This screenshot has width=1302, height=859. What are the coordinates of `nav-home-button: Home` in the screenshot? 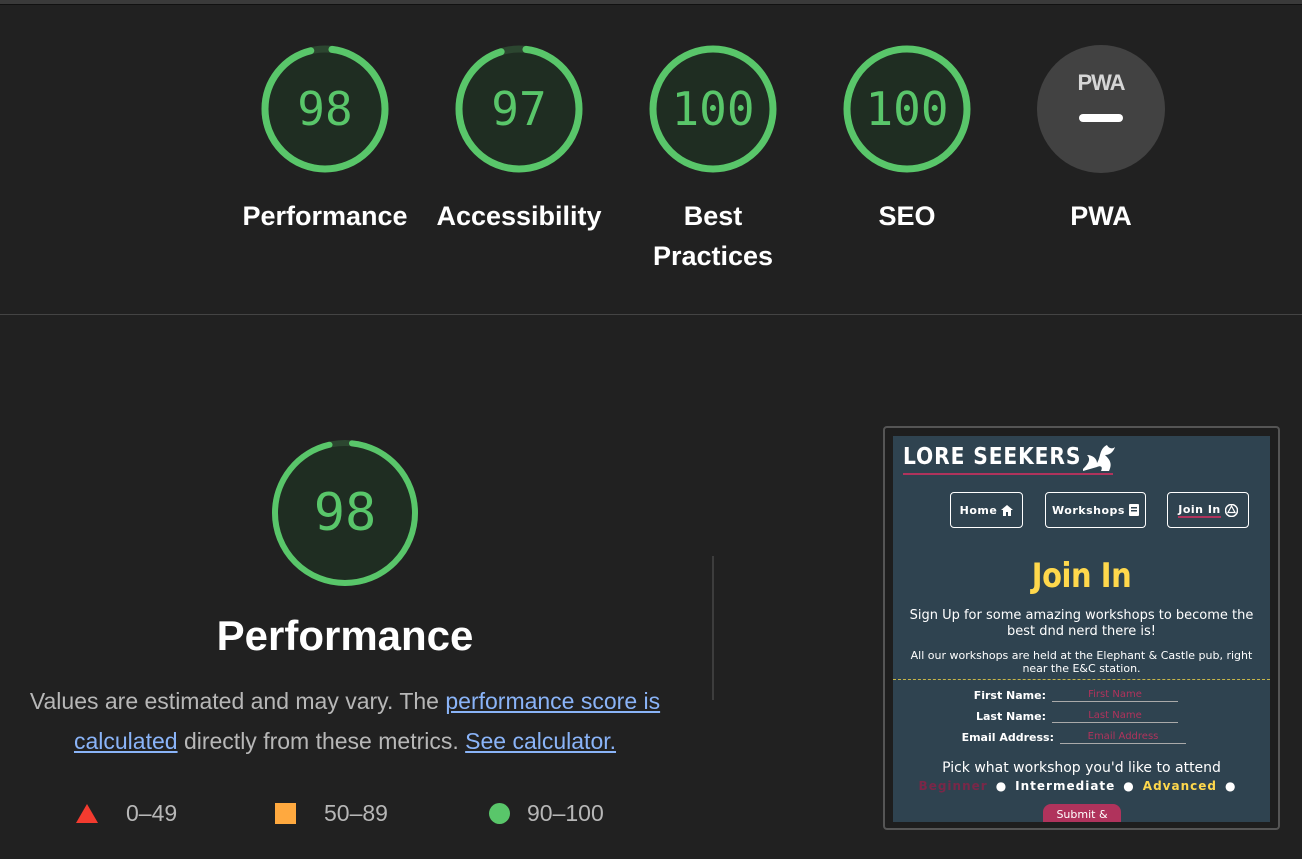 It's located at (986, 510).